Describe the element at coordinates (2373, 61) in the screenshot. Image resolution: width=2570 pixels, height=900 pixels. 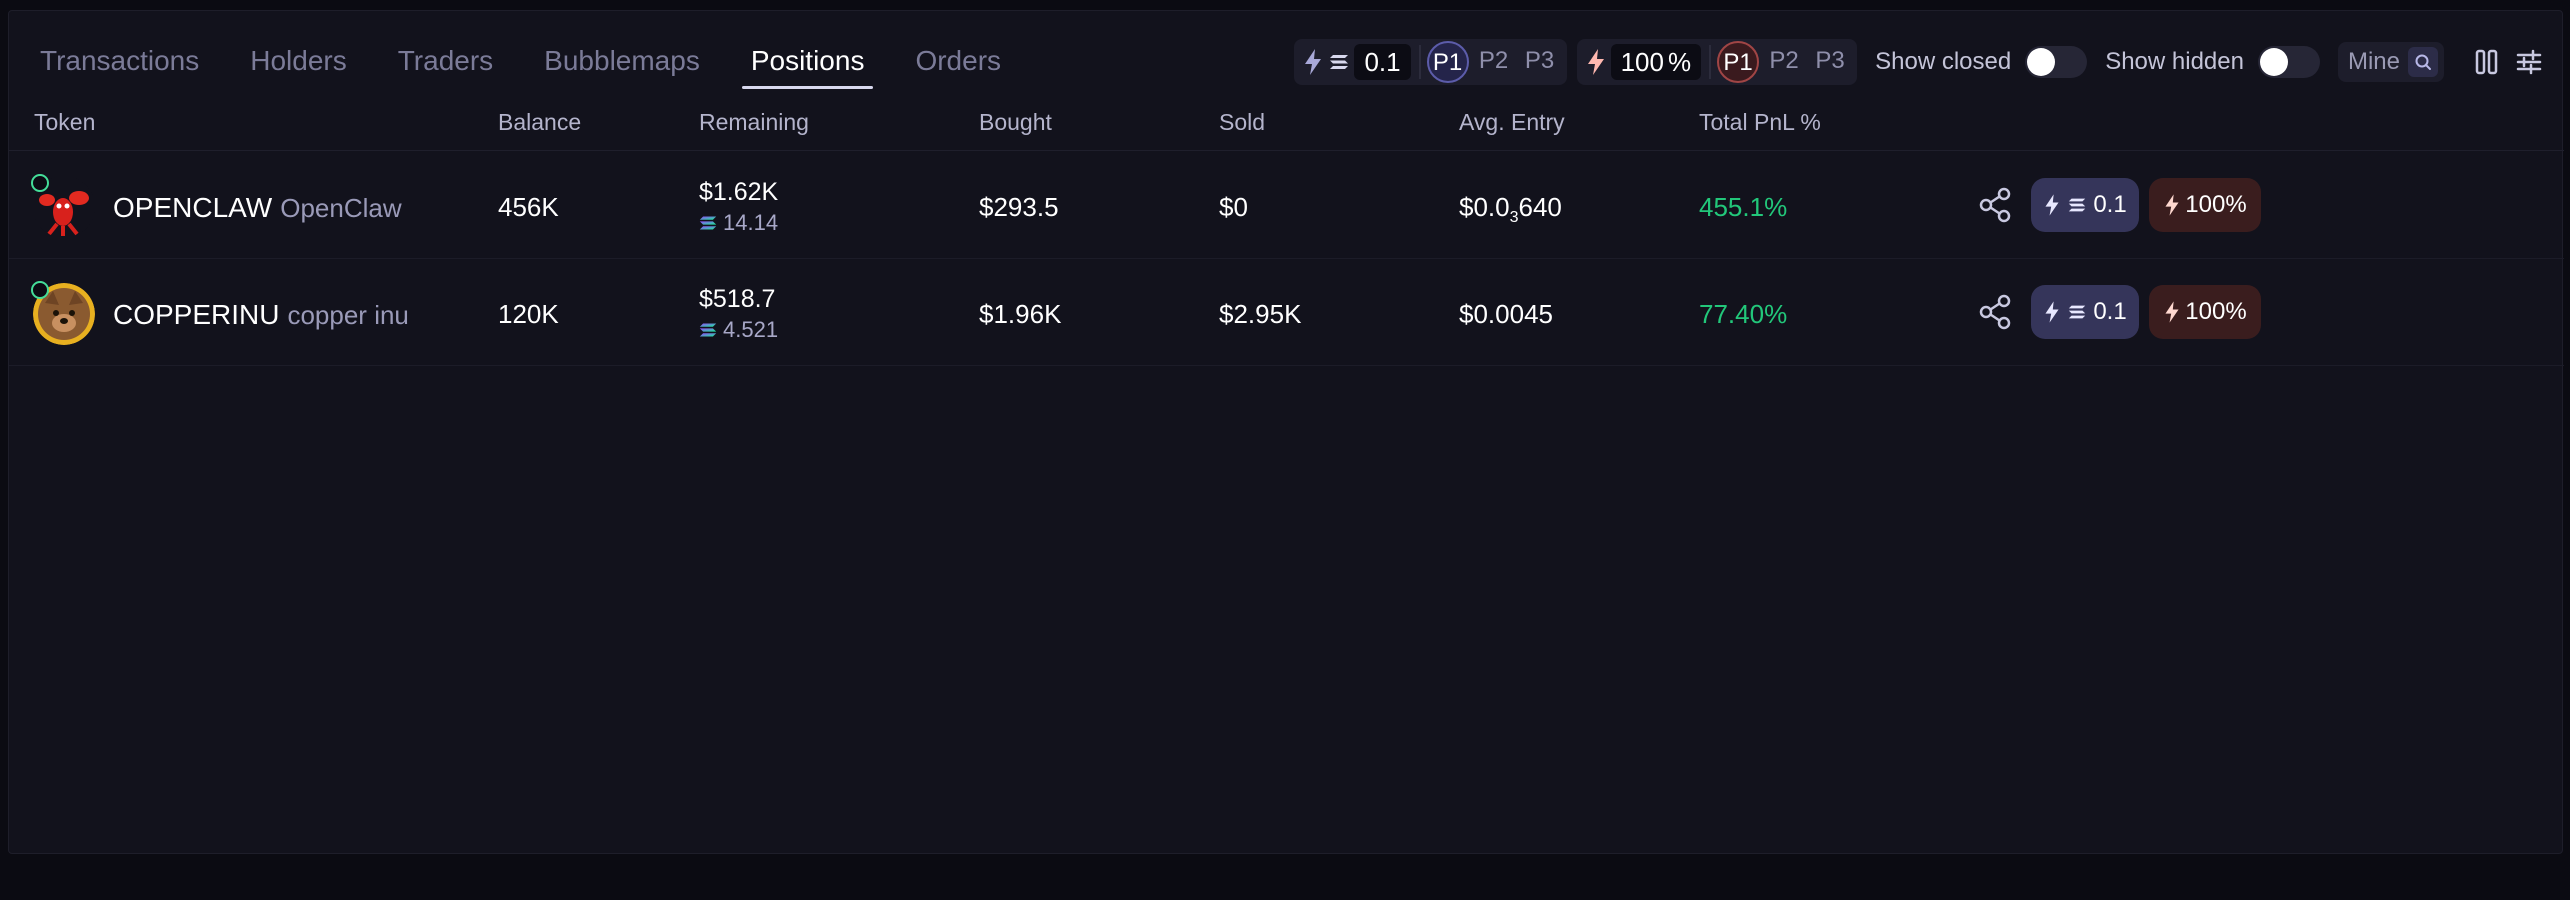
I see `mine-label: Mine` at that location.